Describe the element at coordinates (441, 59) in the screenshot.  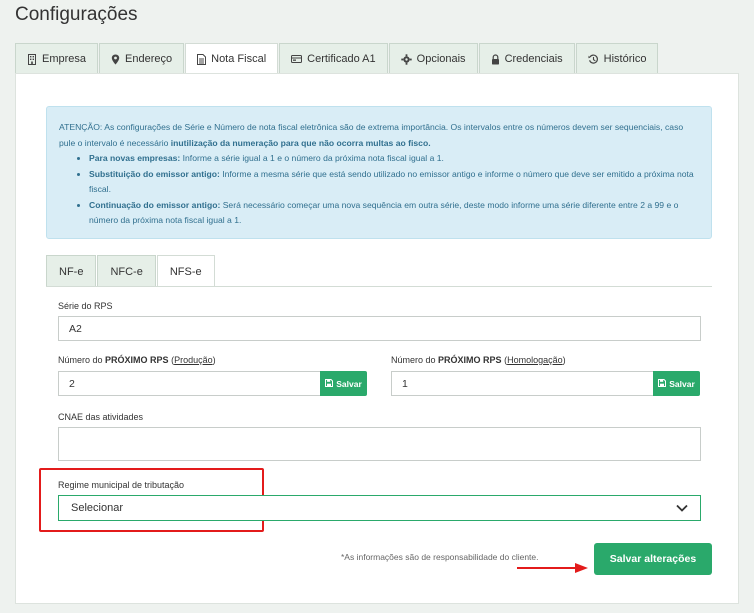
I see `tab-label: Opcionais` at that location.